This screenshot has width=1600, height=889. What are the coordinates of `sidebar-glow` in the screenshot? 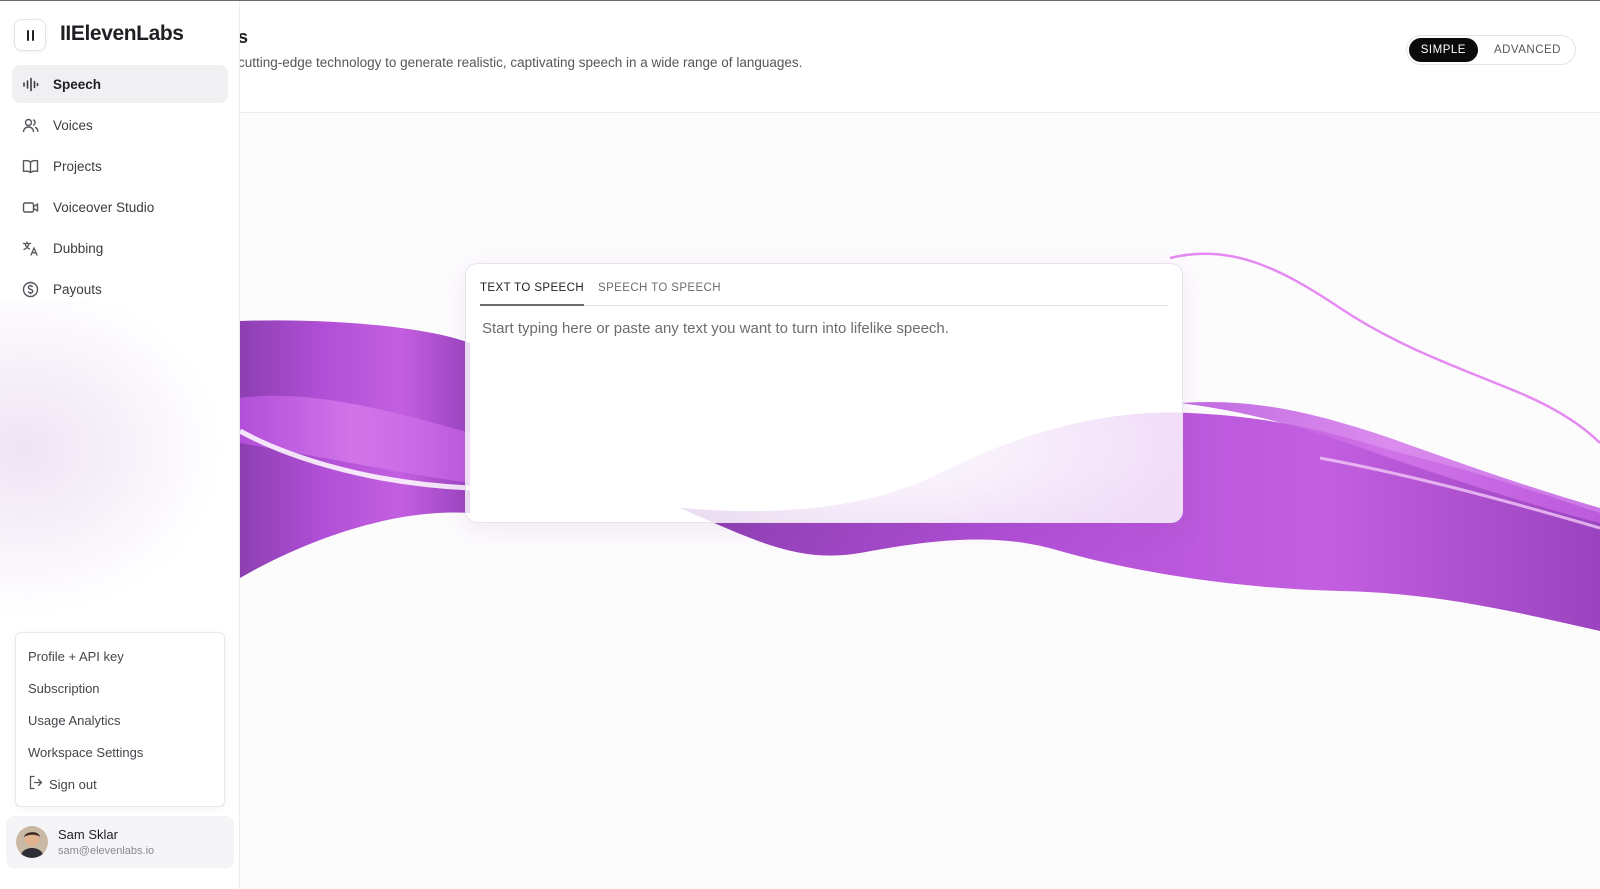 It's located at (120, 466).